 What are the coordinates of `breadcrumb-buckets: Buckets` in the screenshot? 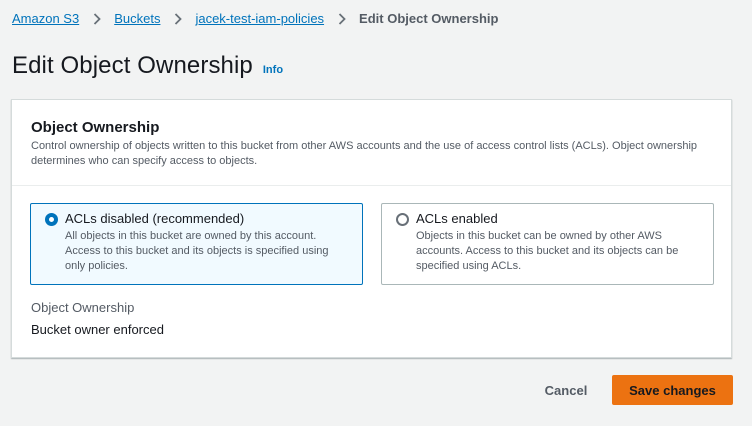 It's located at (137, 18).